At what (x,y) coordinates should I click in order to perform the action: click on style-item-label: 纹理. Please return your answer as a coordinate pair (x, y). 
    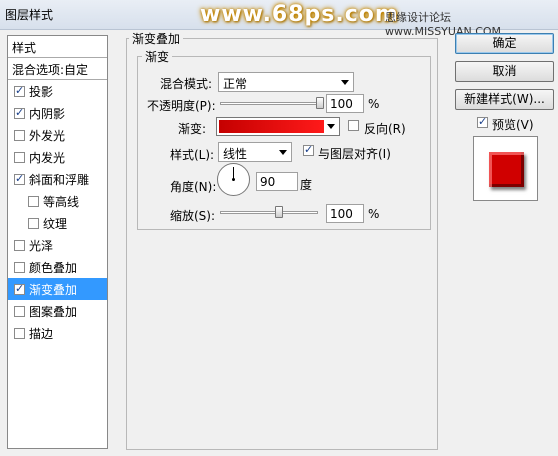
    Looking at the image, I should click on (55, 223).